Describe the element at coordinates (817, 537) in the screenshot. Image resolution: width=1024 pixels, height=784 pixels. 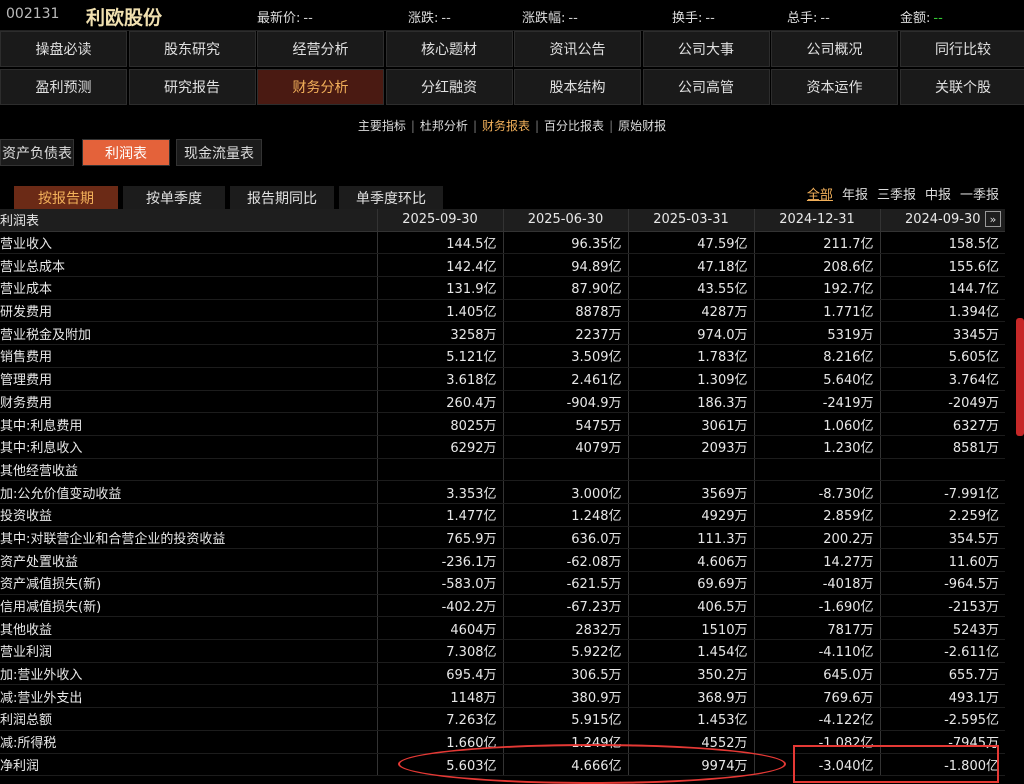
I see `value-cell: 200.2万` at that location.